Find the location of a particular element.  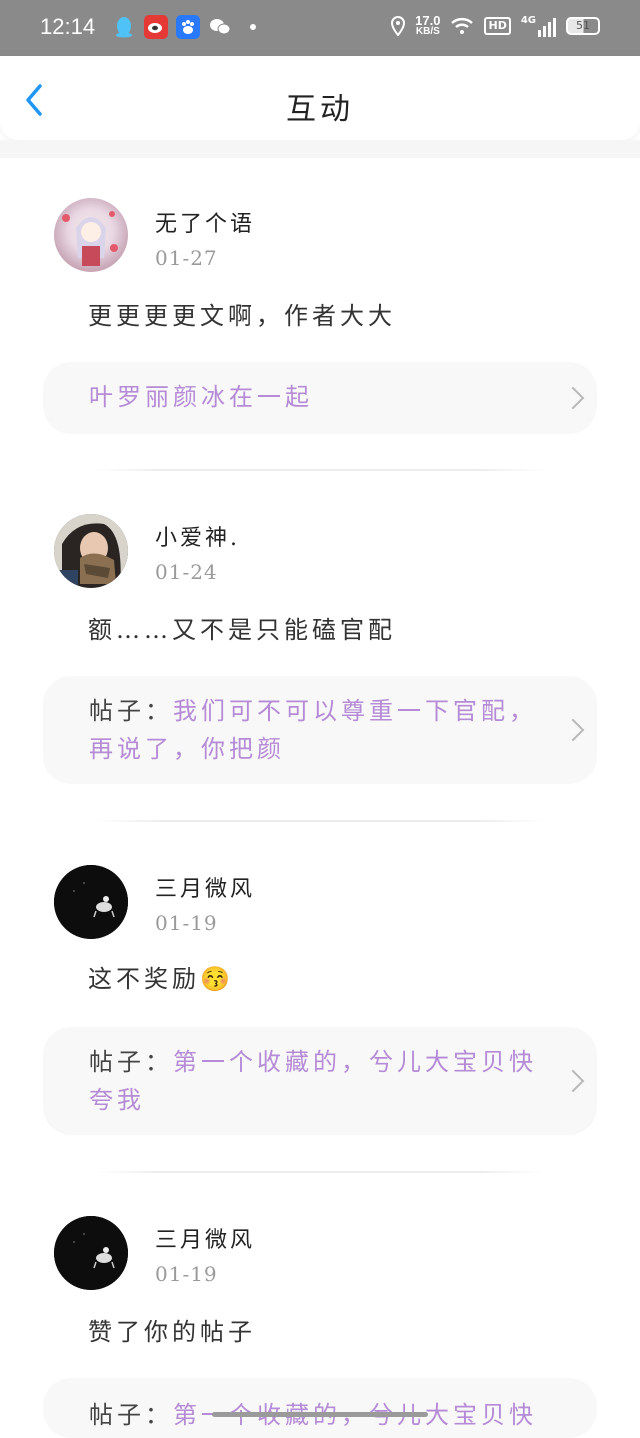

page-title: 互动 is located at coordinates (320, 109).